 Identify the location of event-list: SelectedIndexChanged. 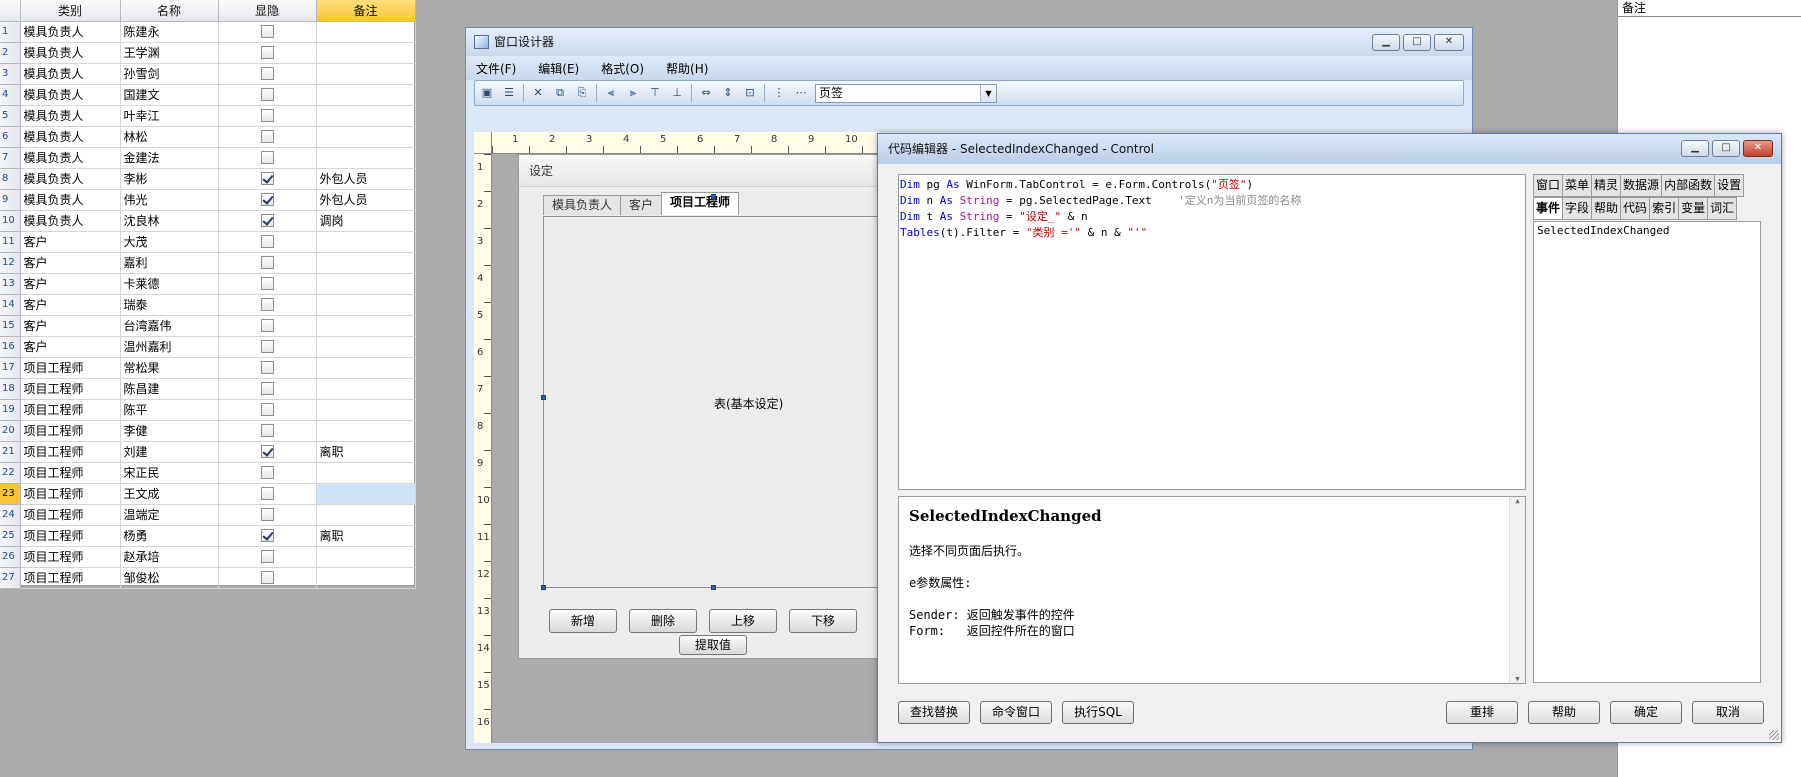
(1647, 452).